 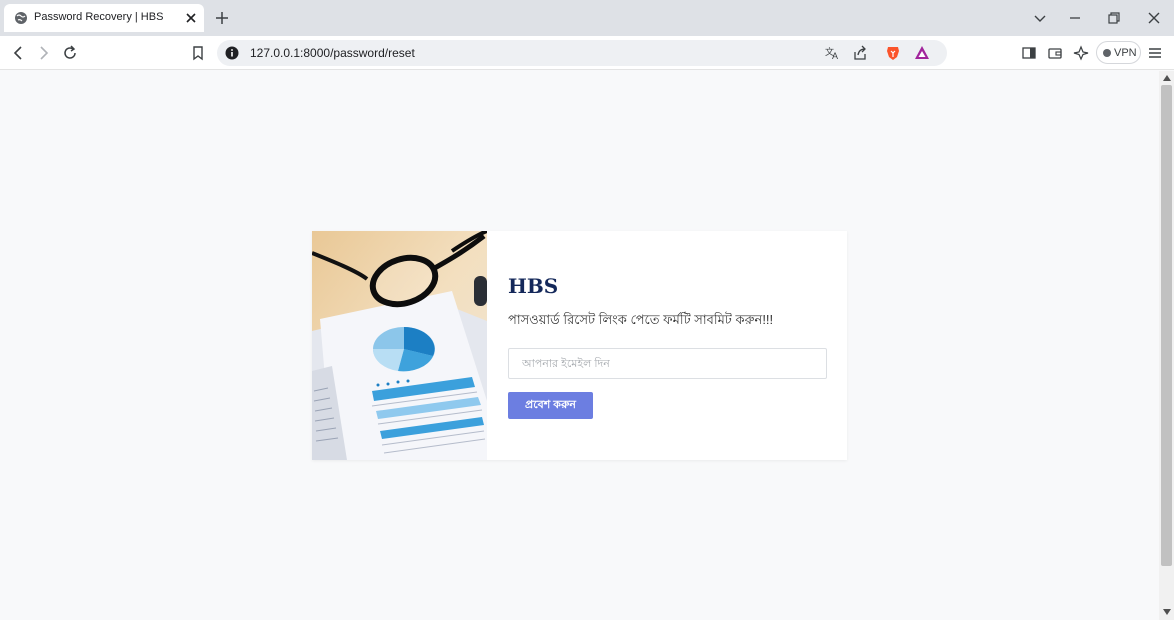 What do you see at coordinates (222, 18) in the screenshot?
I see `plus-icon` at bounding box center [222, 18].